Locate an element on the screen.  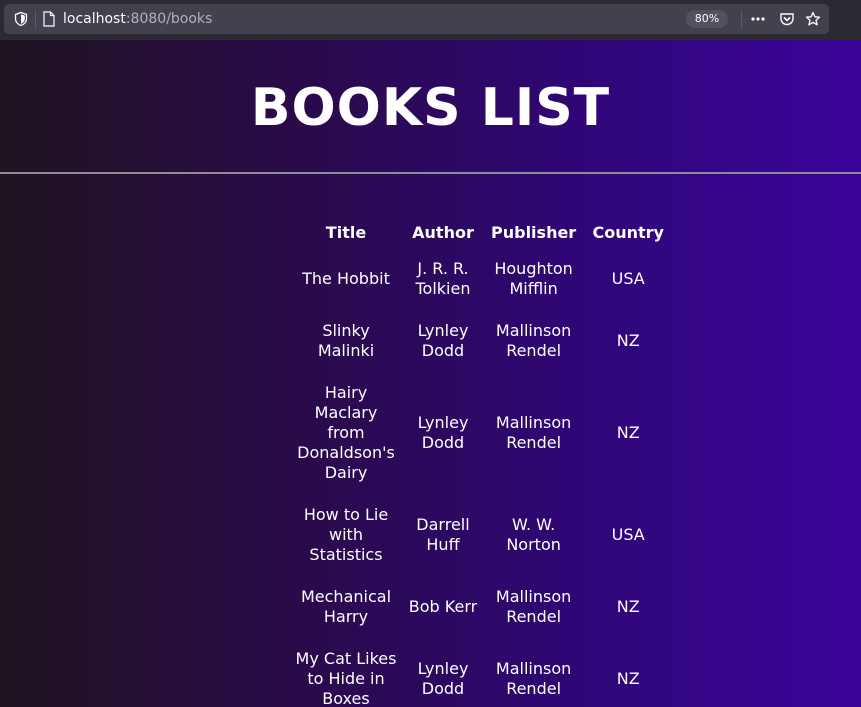
browser-toolbar: localhost:8080/books 80% is located at coordinates (430, 20).